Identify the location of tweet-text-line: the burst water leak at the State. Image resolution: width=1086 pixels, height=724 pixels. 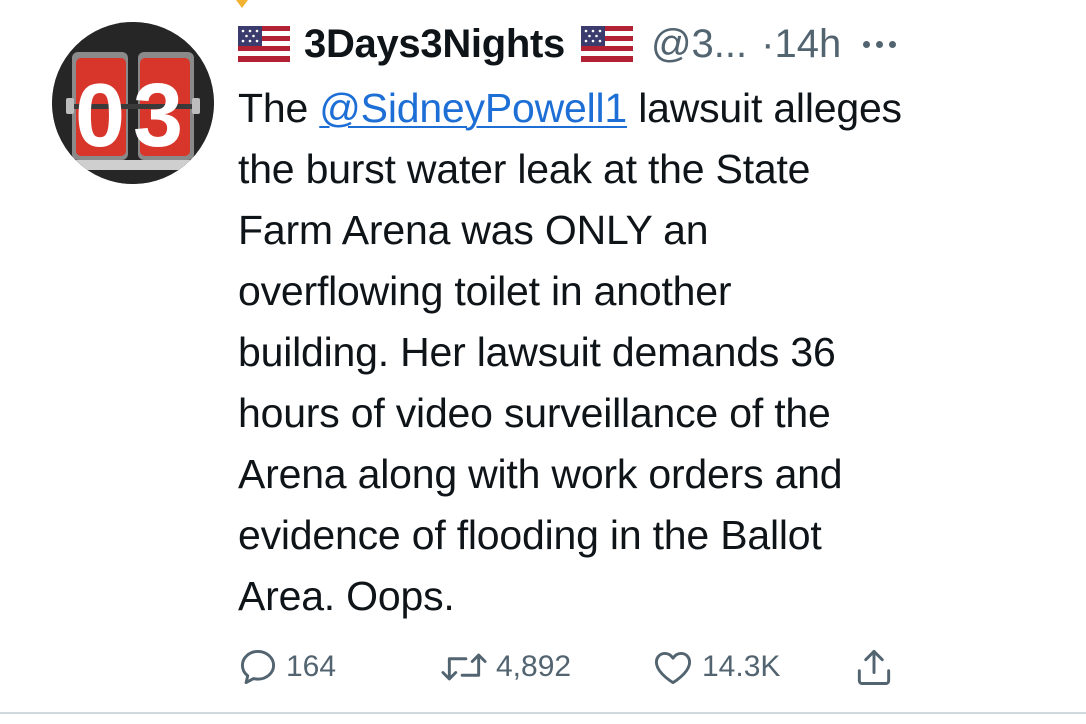
(524, 169).